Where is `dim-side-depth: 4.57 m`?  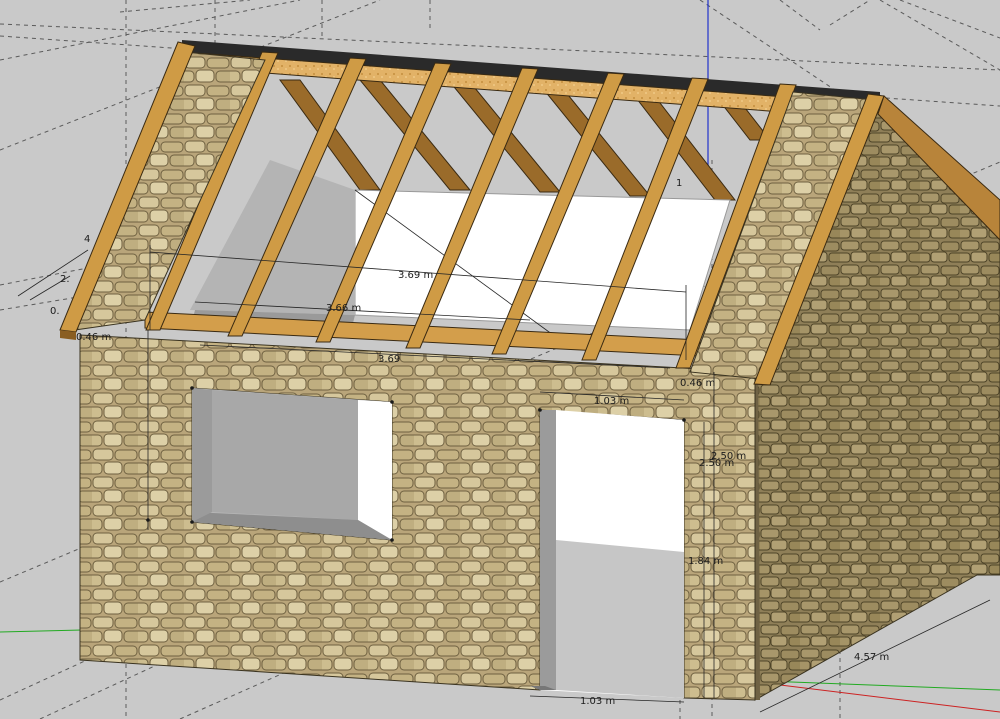 dim-side-depth: 4.57 m is located at coordinates (871, 657).